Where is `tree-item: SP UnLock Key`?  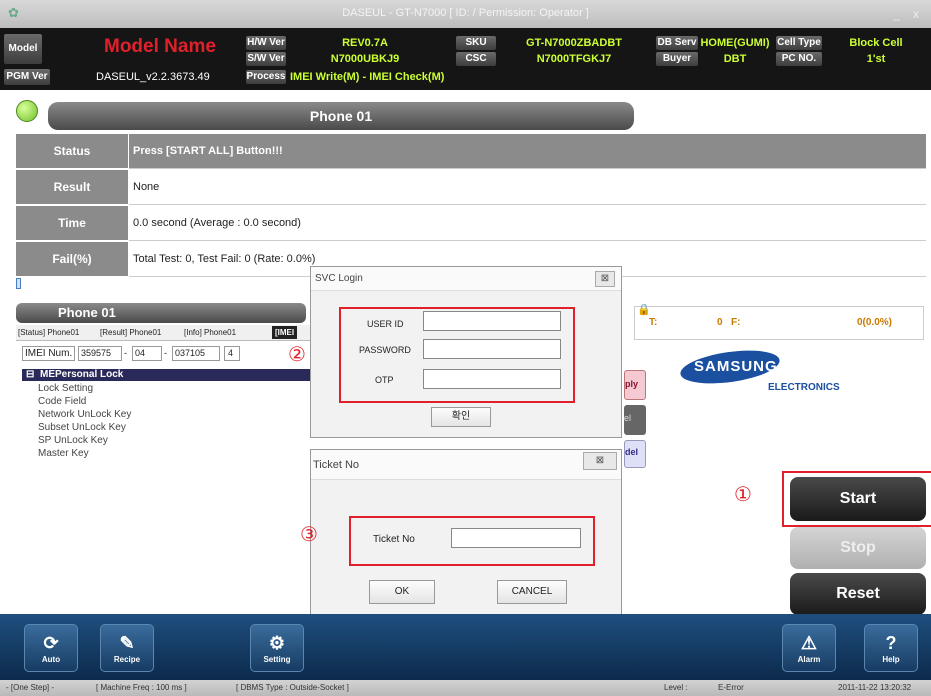 tree-item: SP UnLock Key is located at coordinates (73, 440).